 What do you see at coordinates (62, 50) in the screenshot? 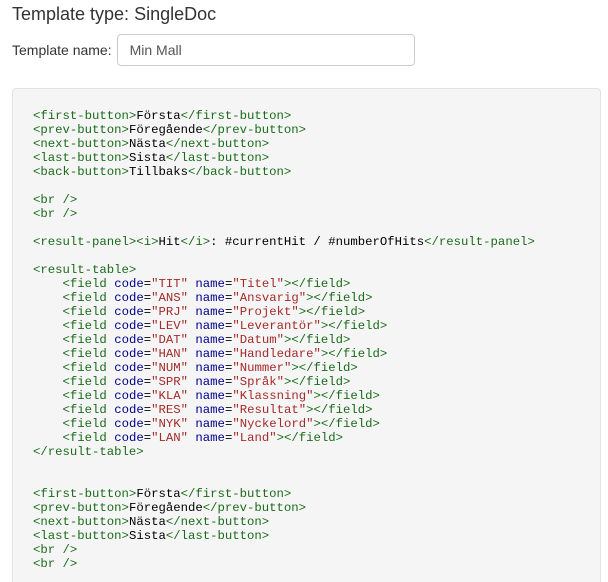
I see `template-name-label: Template name:` at bounding box center [62, 50].